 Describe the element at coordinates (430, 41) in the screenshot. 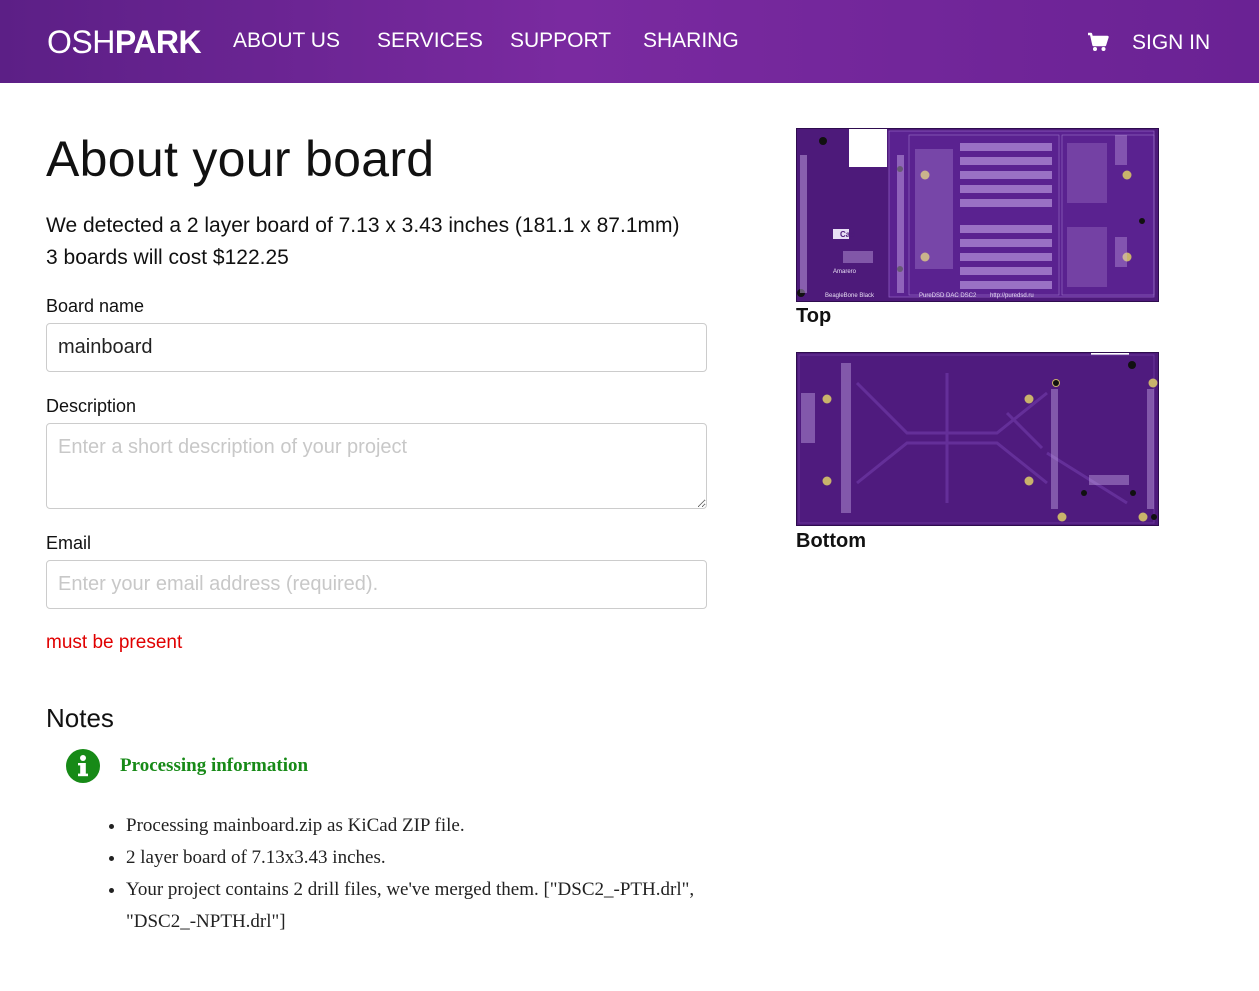

I see `nav-services: SERVICES` at that location.